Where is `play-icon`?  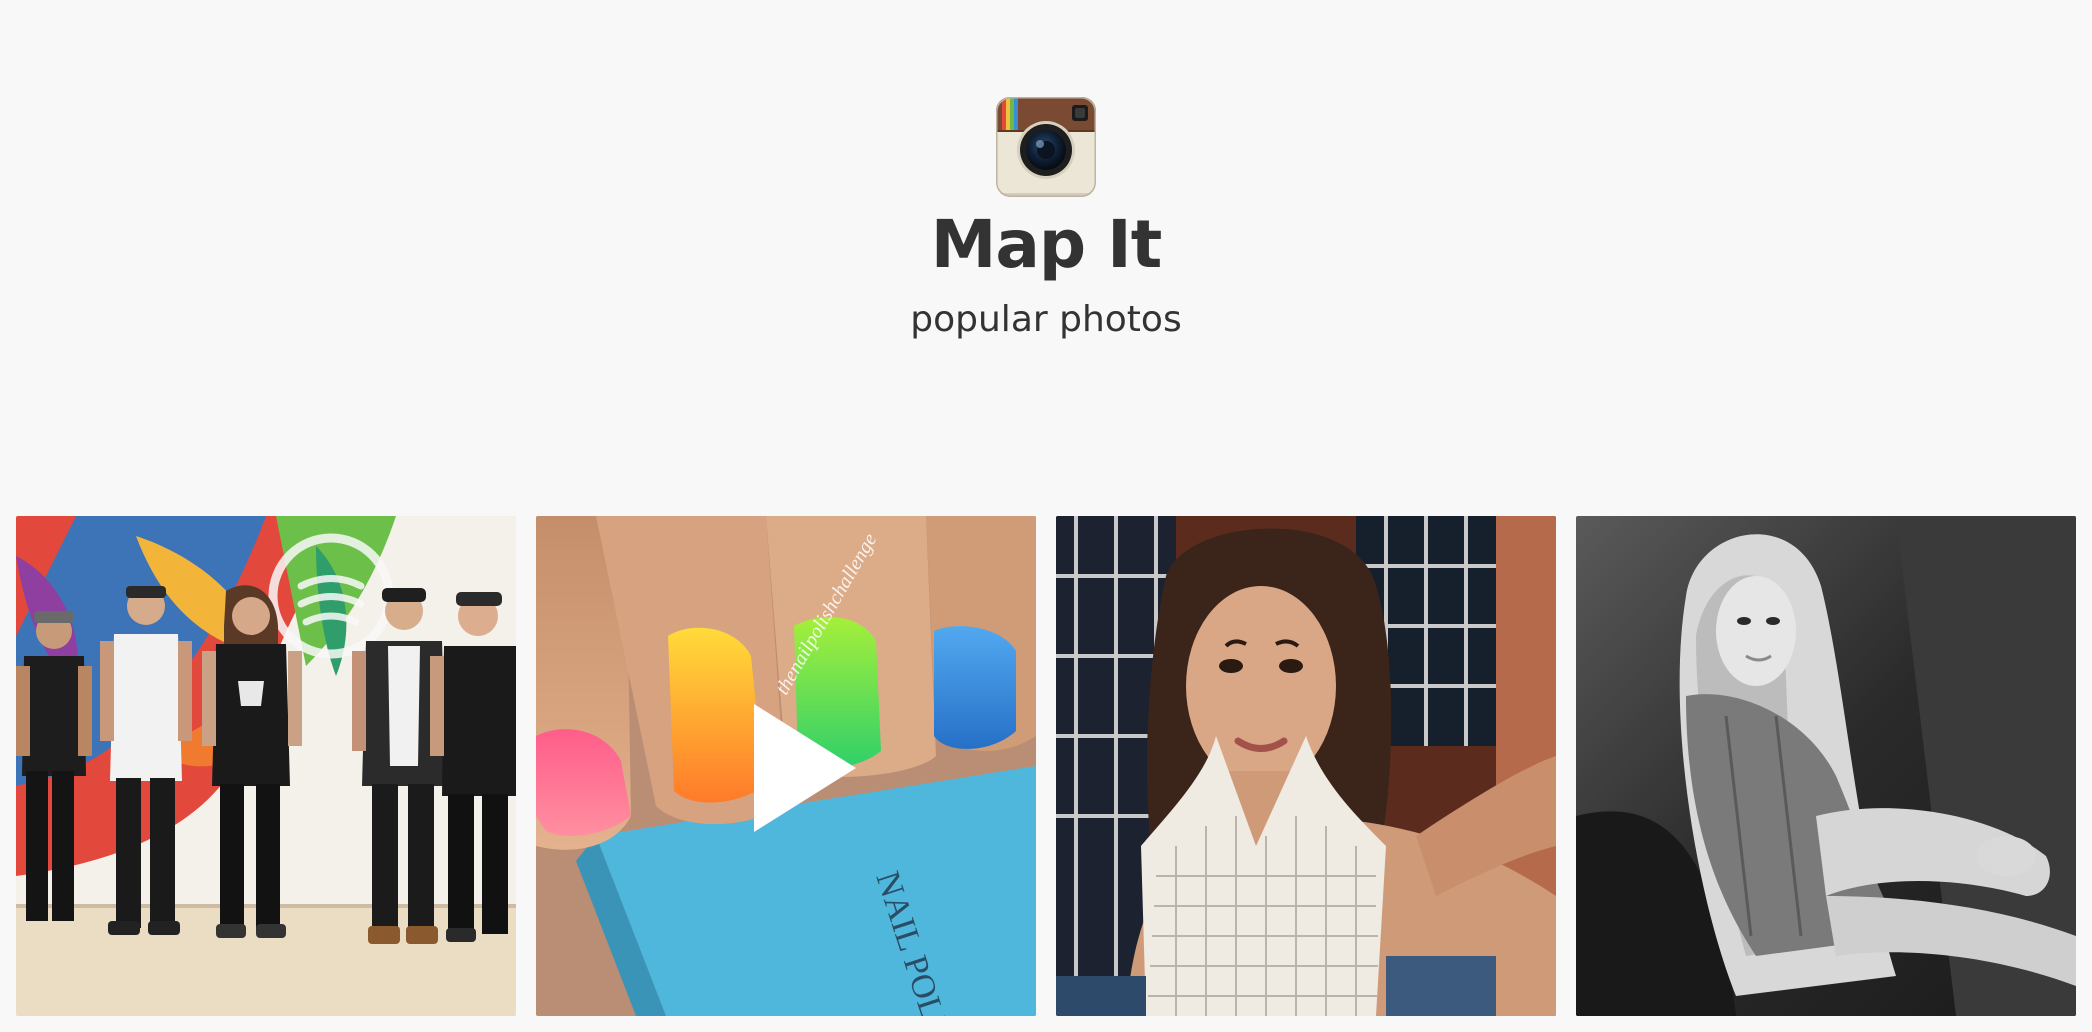
play-icon is located at coordinates (805, 768).